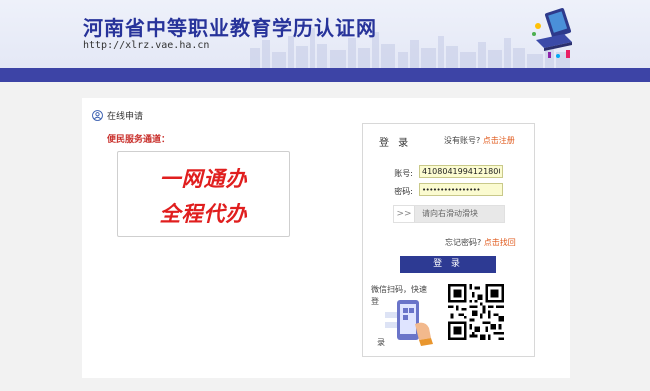 The image size is (650, 391). What do you see at coordinates (403, 173) in the screenshot?
I see `account-label: 账号:` at bounding box center [403, 173].